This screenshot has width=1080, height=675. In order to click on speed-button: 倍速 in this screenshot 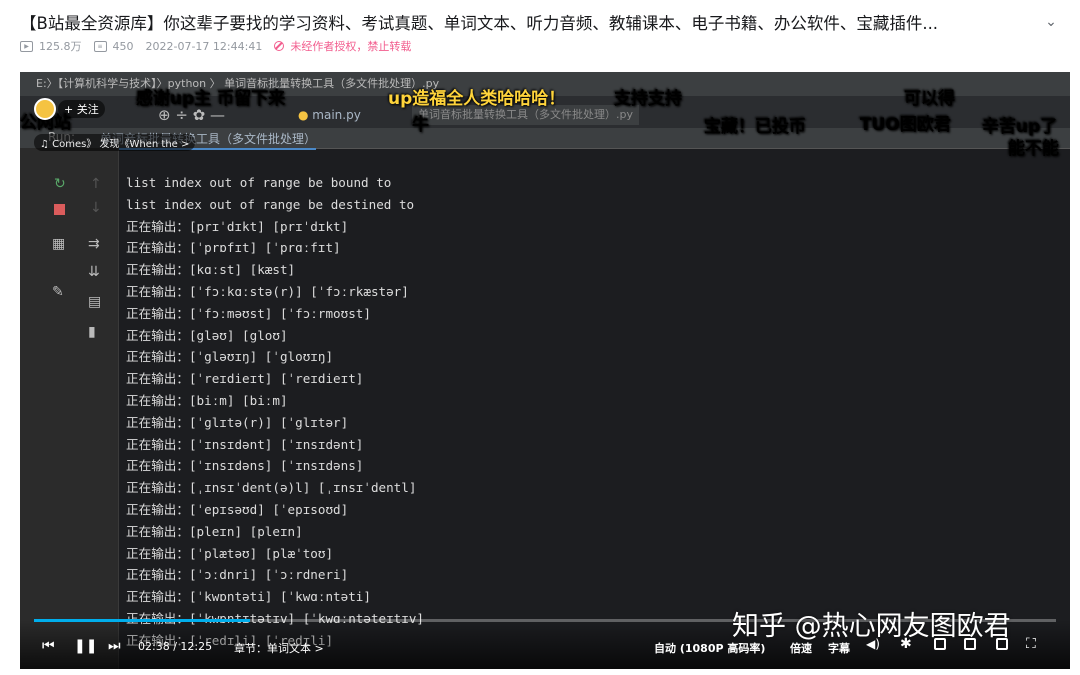, I will do `click(801, 648)`.